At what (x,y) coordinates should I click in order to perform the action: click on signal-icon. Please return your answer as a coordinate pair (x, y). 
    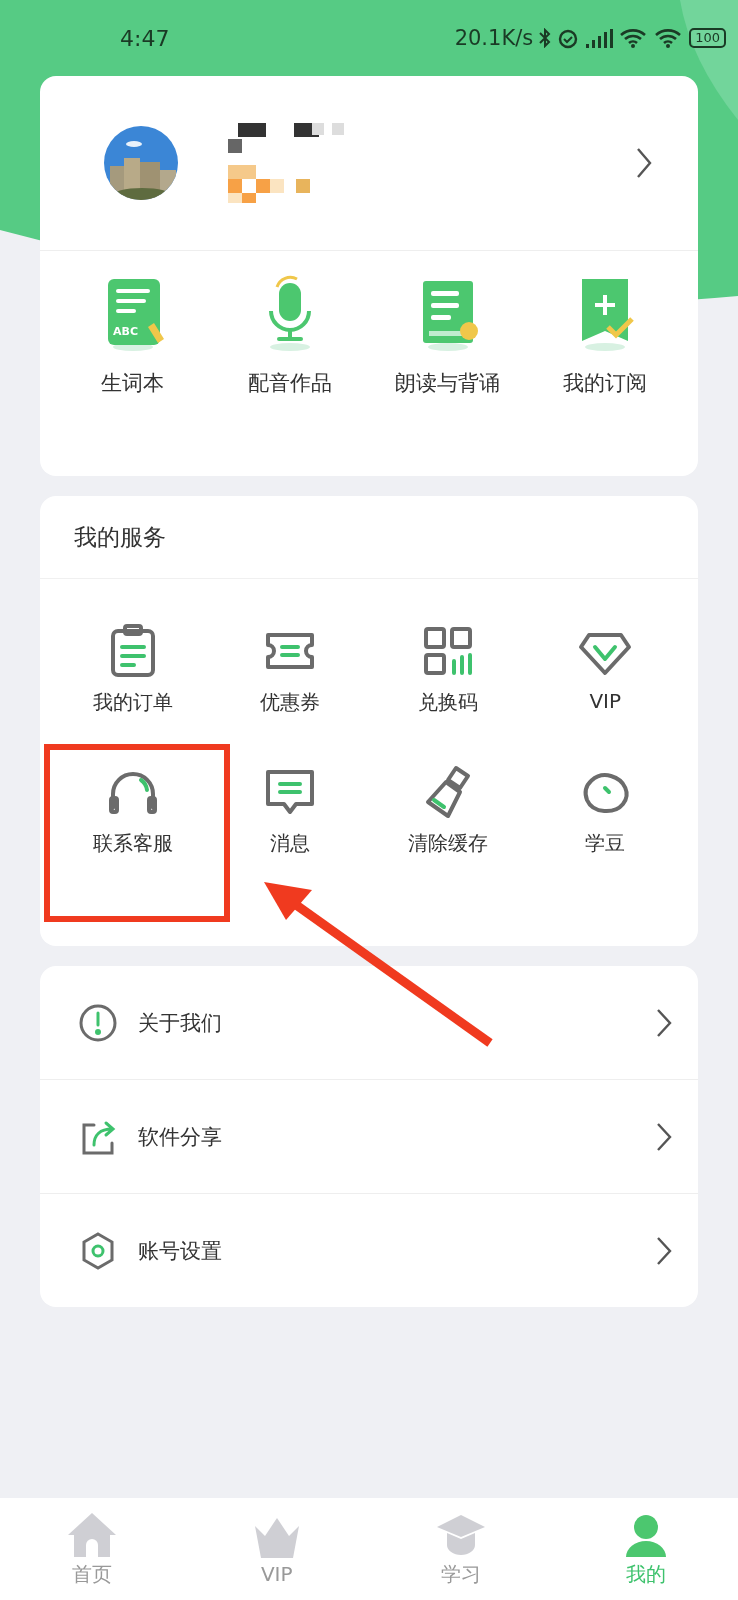
    Looking at the image, I should click on (599, 38).